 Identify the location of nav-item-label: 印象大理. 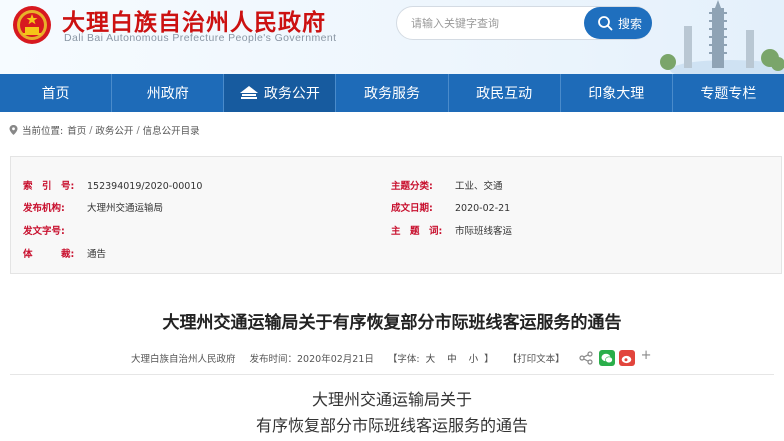
(616, 94).